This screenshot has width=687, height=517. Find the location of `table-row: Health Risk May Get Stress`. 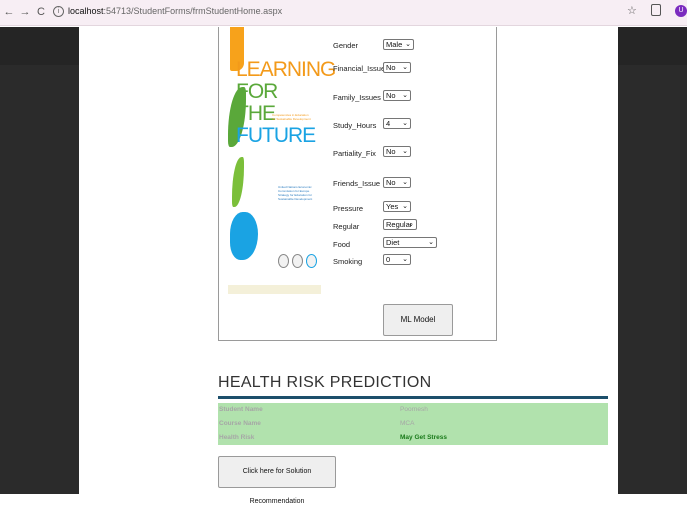

table-row: Health Risk May Get Stress is located at coordinates (413, 438).